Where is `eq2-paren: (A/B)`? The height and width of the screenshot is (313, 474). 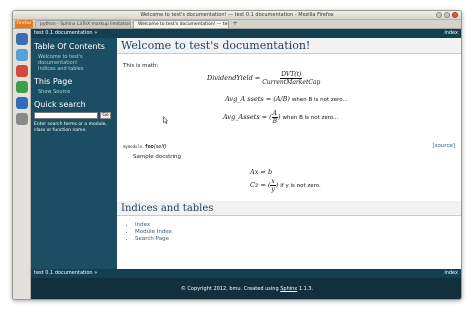 eq2-paren: (A/B) is located at coordinates (281, 99).